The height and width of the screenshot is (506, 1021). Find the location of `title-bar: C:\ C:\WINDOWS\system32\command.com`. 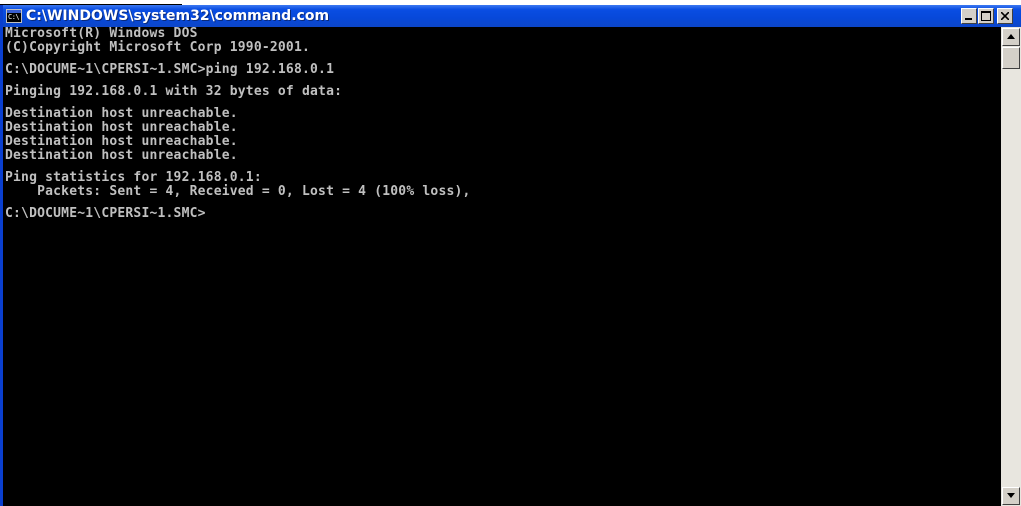

title-bar: C:\ C:\WINDOWS\system32\command.com is located at coordinates (512, 16).